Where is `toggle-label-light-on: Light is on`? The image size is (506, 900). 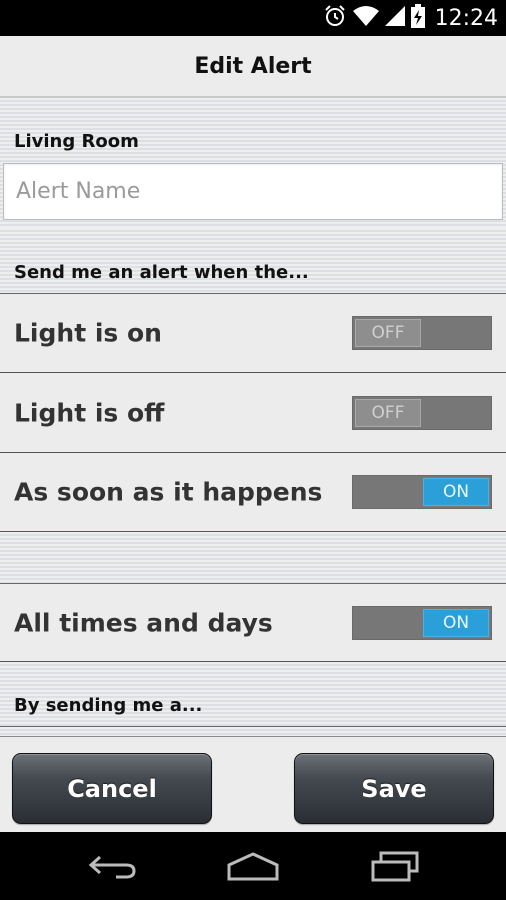 toggle-label-light-on: Light is on is located at coordinates (88, 333).